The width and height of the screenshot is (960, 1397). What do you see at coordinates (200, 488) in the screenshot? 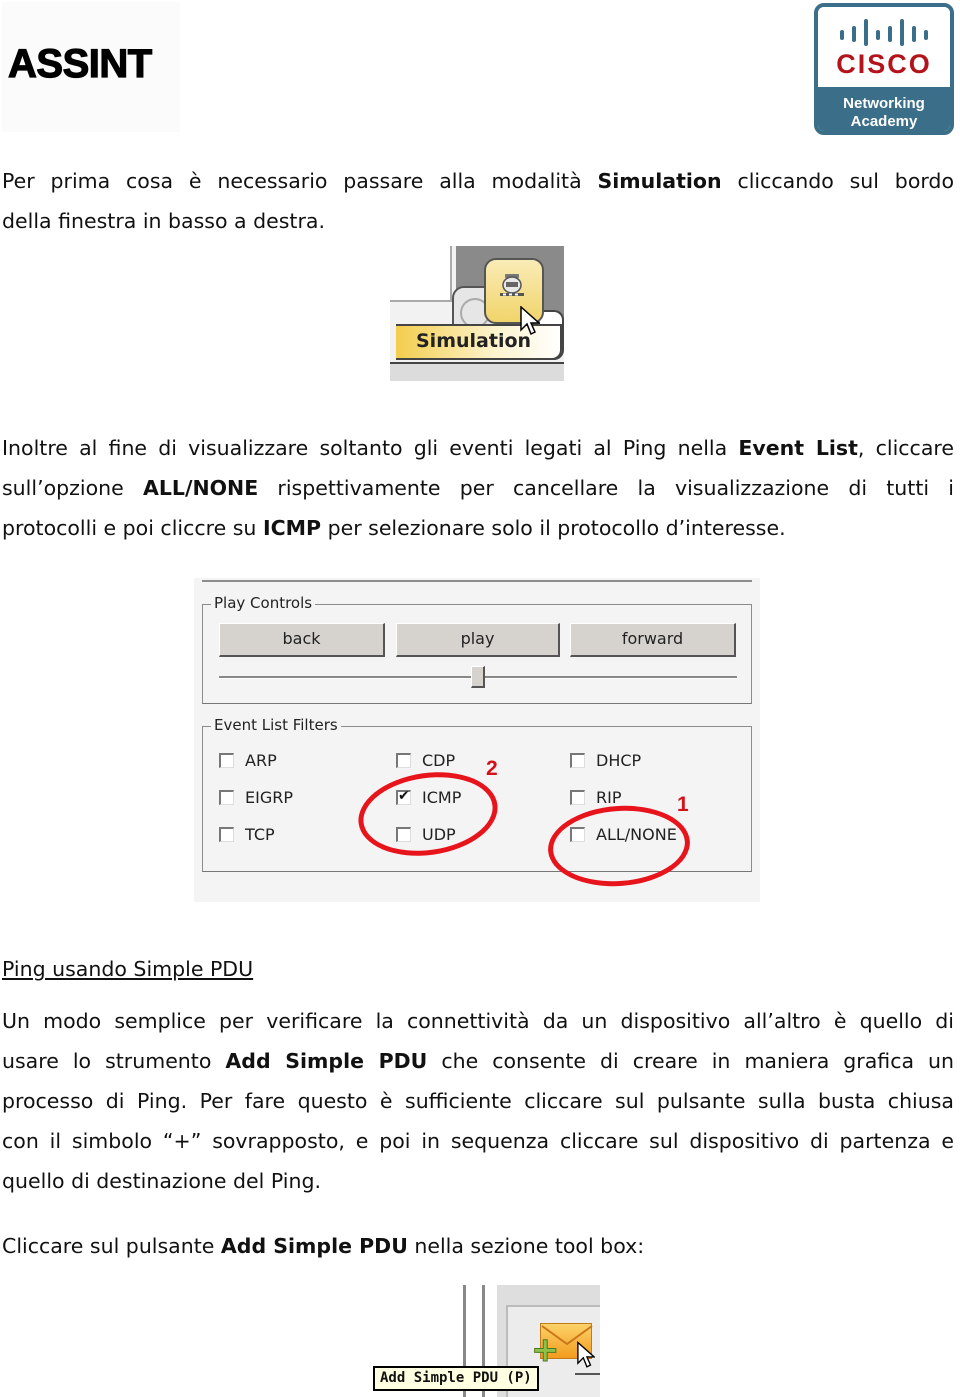
I see `bold-all-none: ALL/NONE` at bounding box center [200, 488].